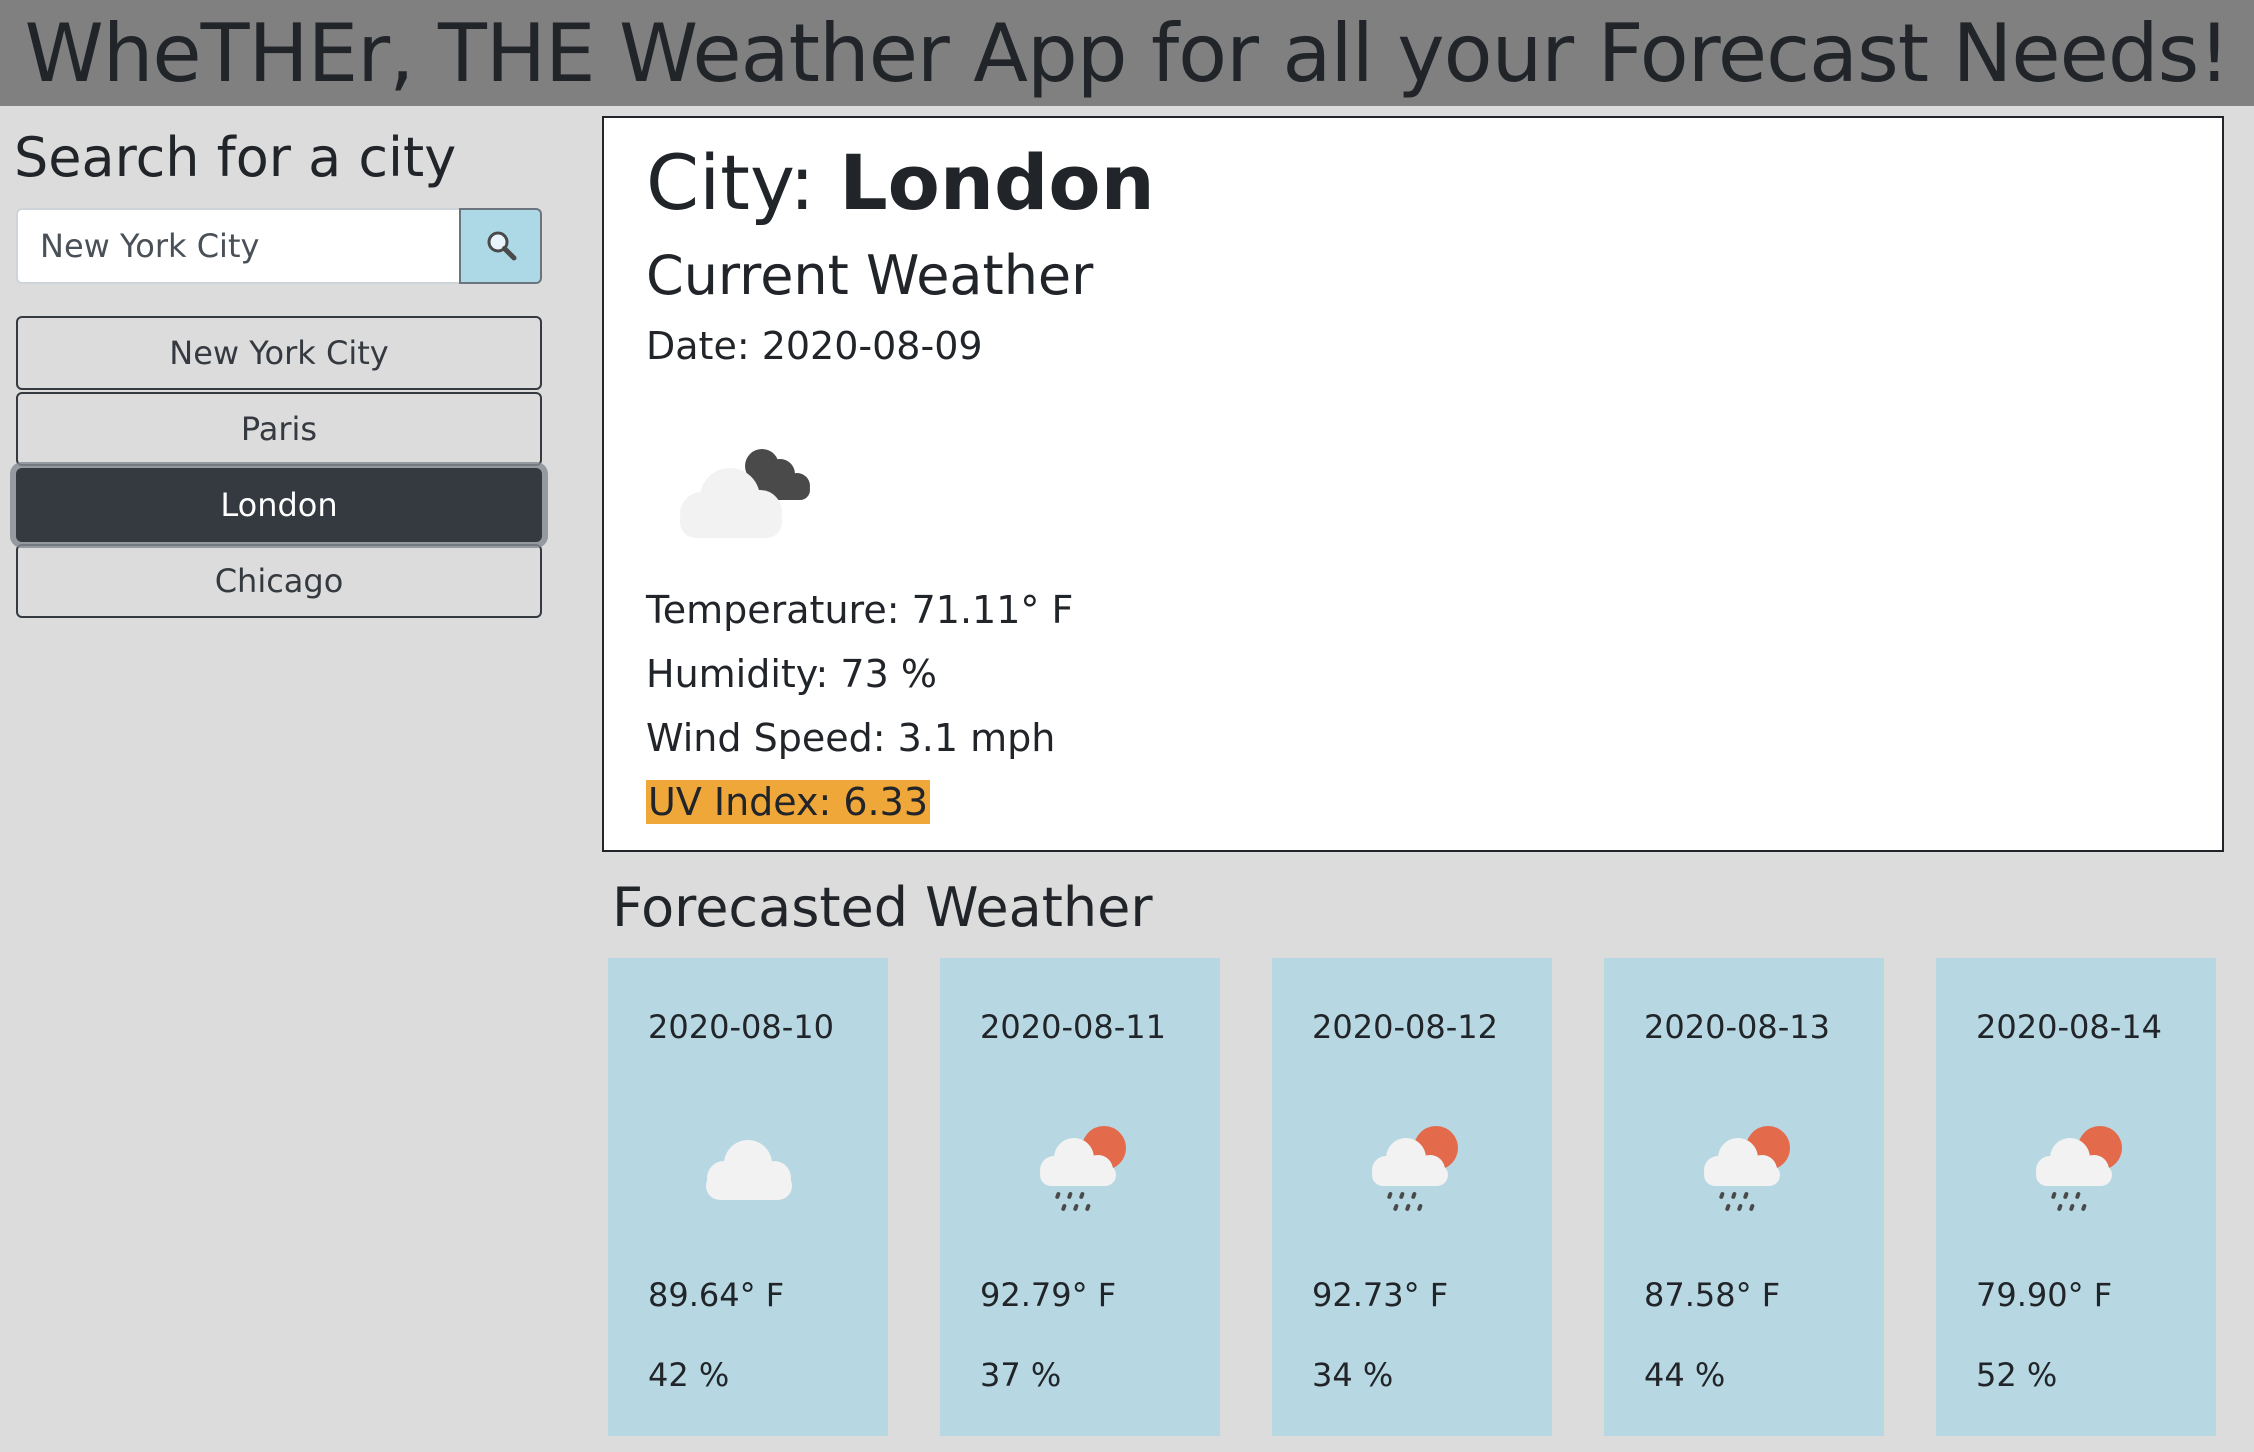 This screenshot has width=2254, height=1452. Describe the element at coordinates (731, 182) in the screenshot. I see `city-prefix: City:` at that location.